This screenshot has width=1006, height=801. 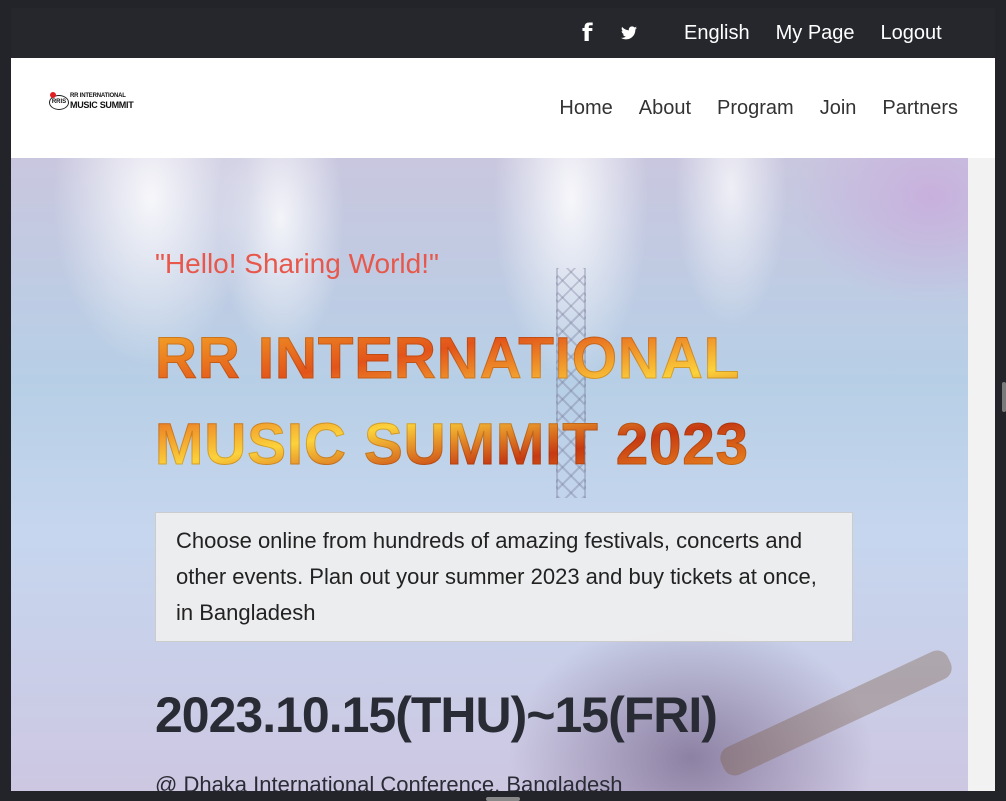 I want to click on utility-links: English My Page Logout, so click(x=826, y=33).